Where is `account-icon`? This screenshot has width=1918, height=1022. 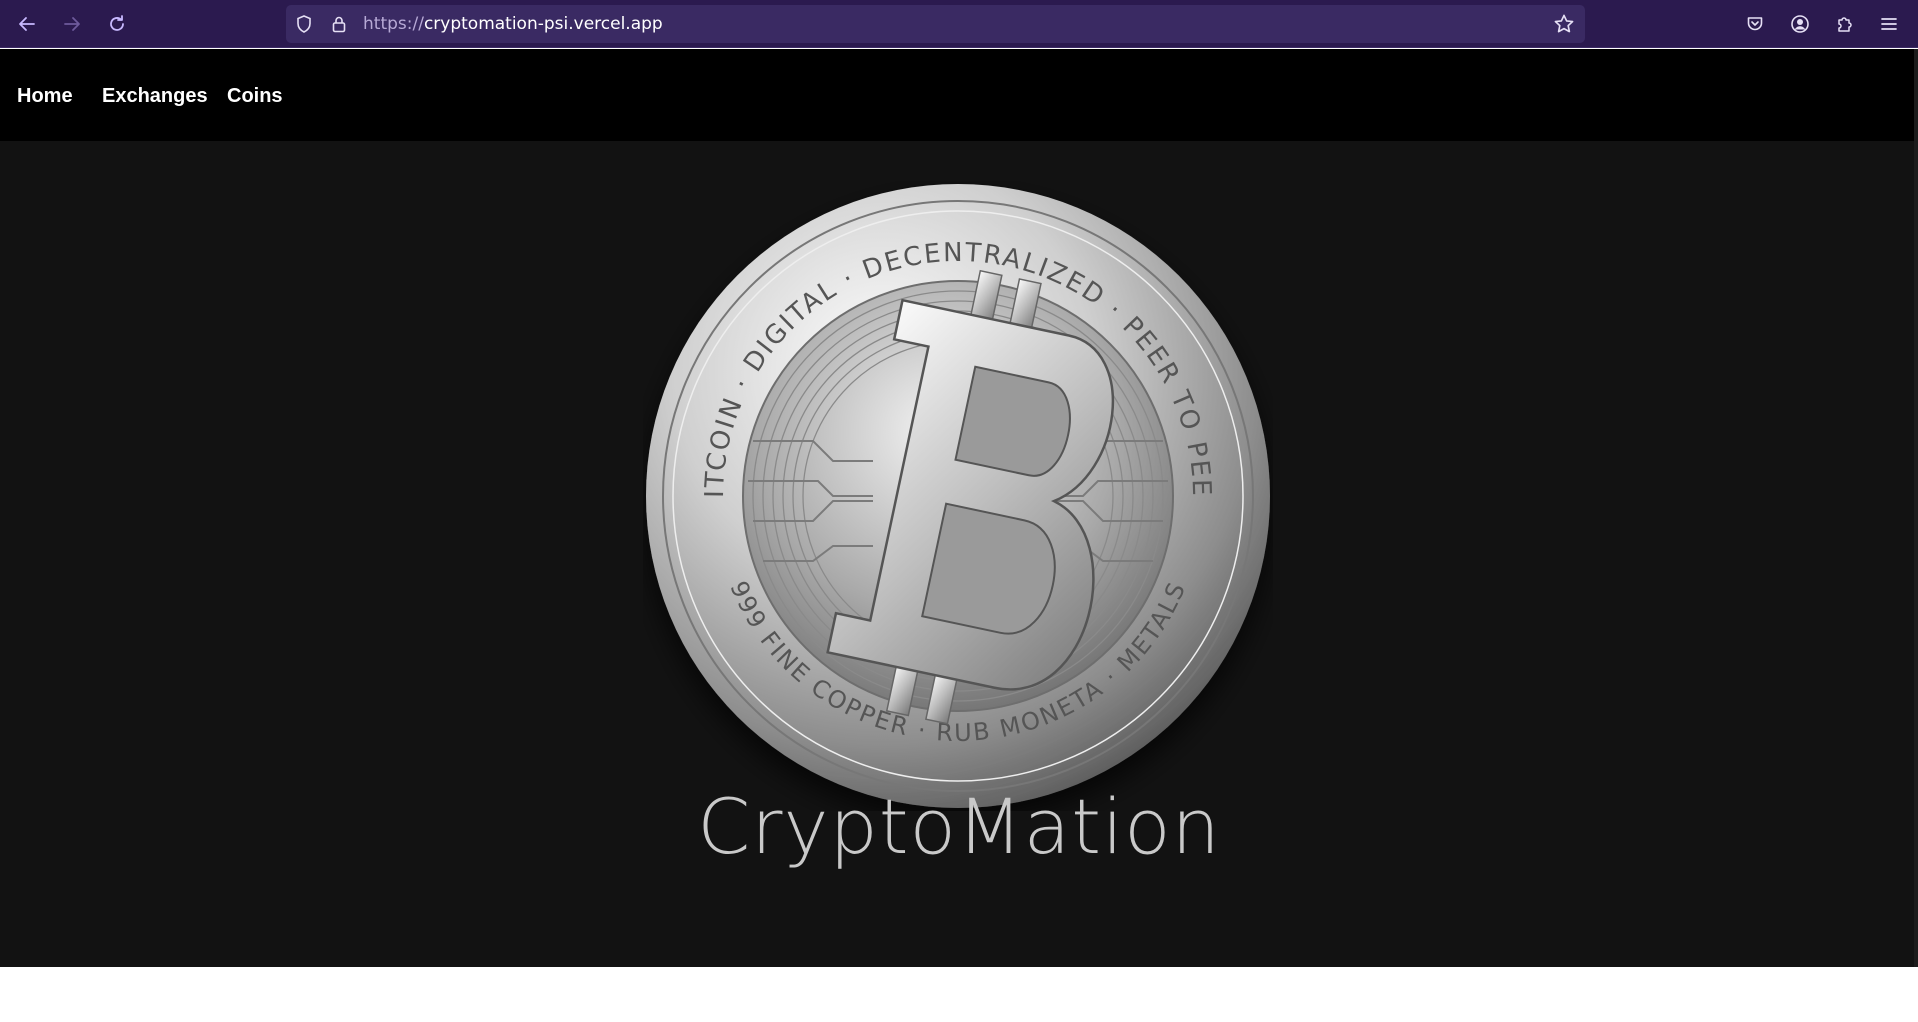
account-icon is located at coordinates (1800, 24).